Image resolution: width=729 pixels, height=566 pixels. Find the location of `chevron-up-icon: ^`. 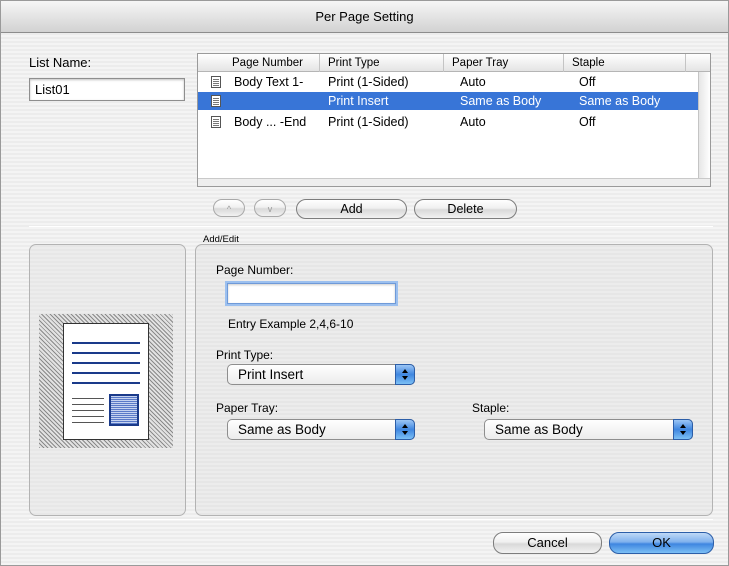

chevron-up-icon: ^ is located at coordinates (229, 209).